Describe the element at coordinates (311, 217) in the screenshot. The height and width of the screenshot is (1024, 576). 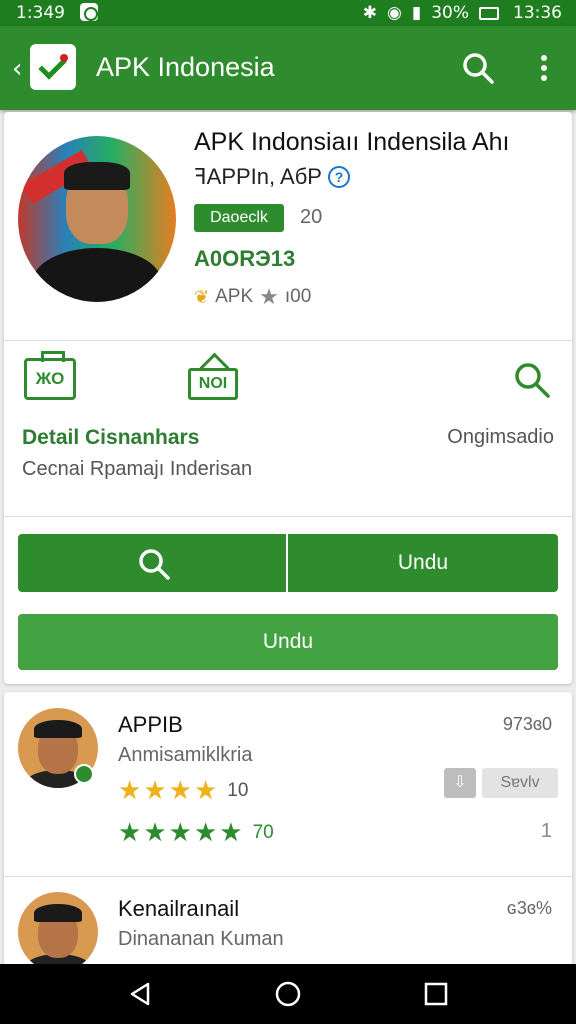
I see `badge-count: 20` at that location.